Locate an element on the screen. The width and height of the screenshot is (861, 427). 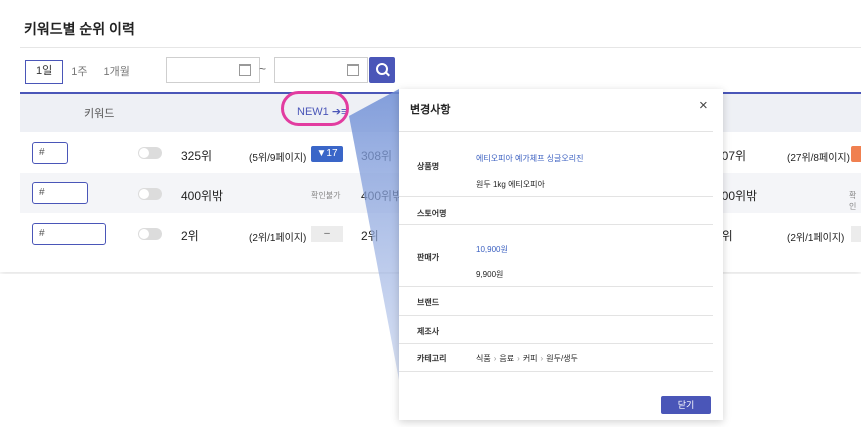
rank-detail: 확인불가 is located at coordinates (326, 195).